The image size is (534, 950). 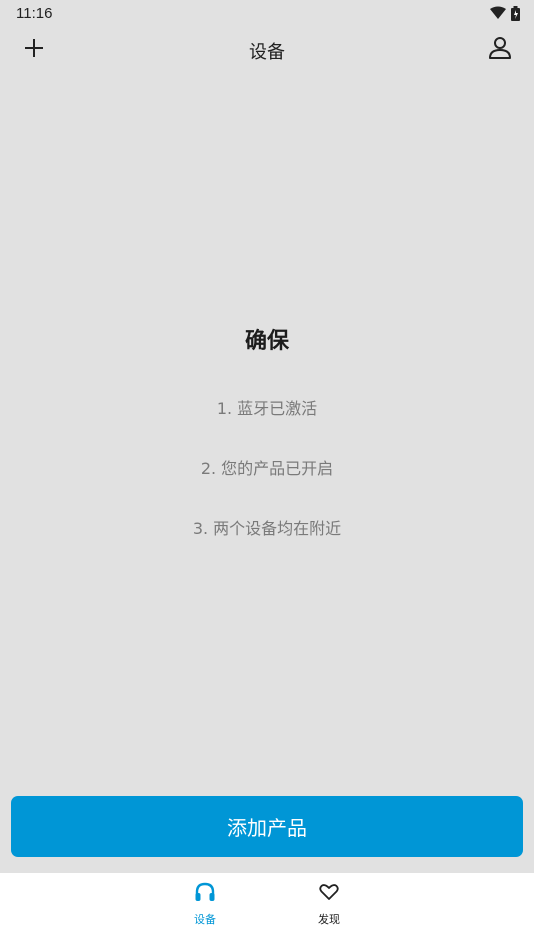 I want to click on nav-label-discover: 发现, so click(x=329, y=919).